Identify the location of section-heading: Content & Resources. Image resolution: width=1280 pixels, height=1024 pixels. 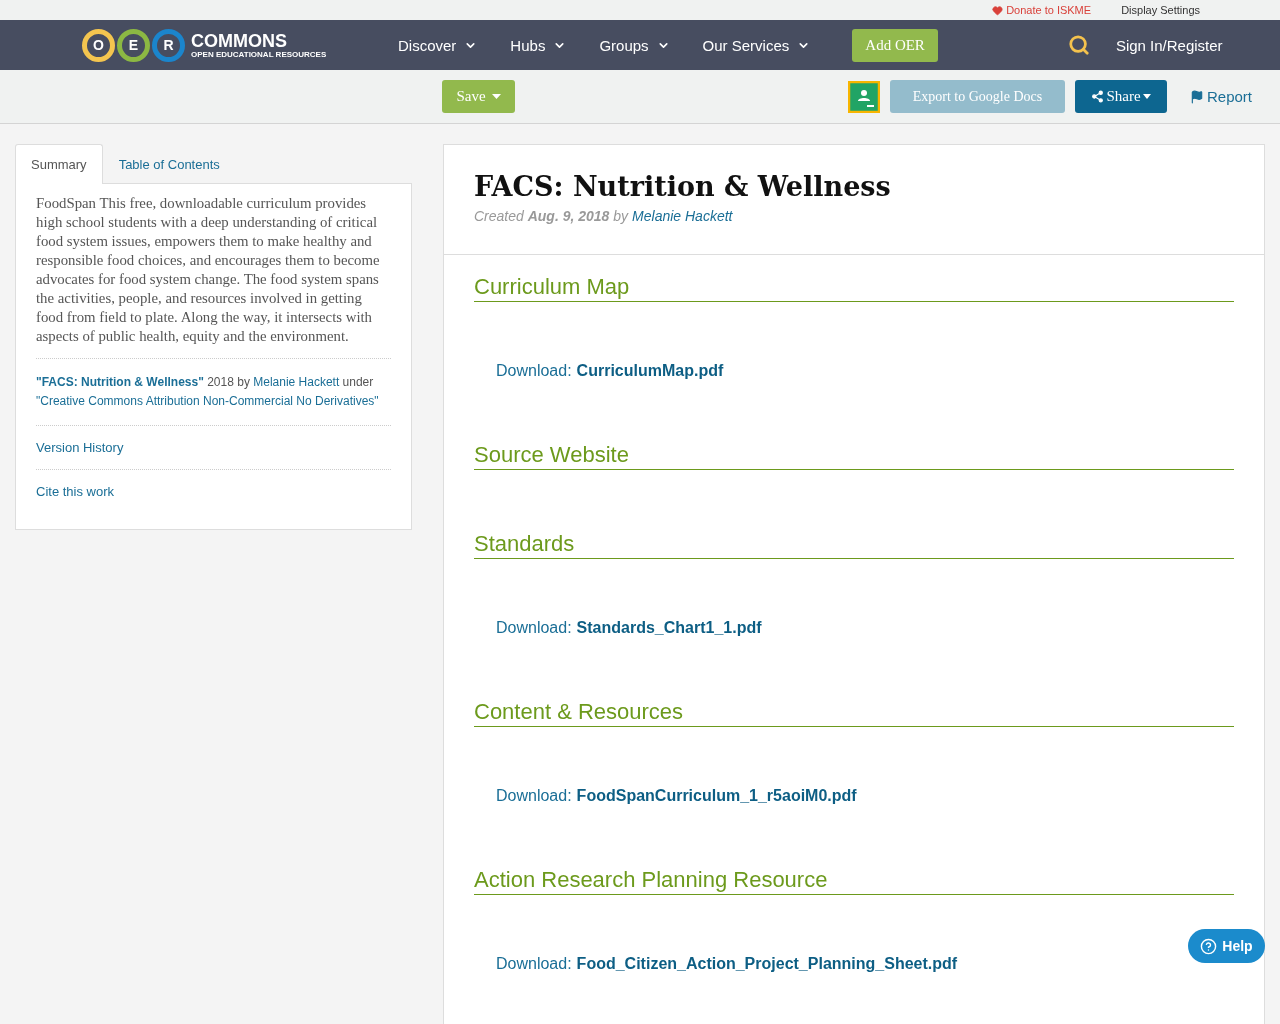
(854, 712).